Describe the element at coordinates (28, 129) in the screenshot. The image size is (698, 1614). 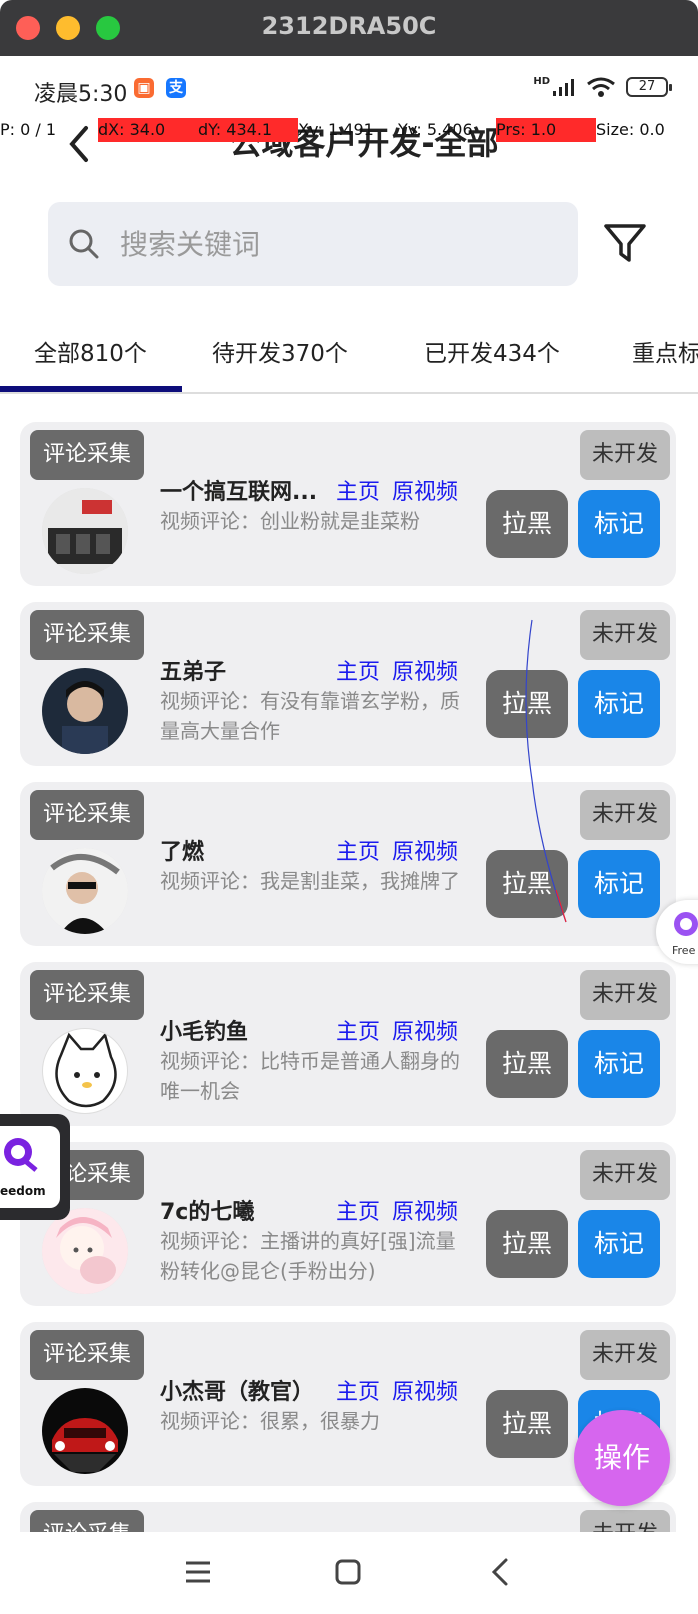
I see `debug-p: P: 0 / 1` at that location.